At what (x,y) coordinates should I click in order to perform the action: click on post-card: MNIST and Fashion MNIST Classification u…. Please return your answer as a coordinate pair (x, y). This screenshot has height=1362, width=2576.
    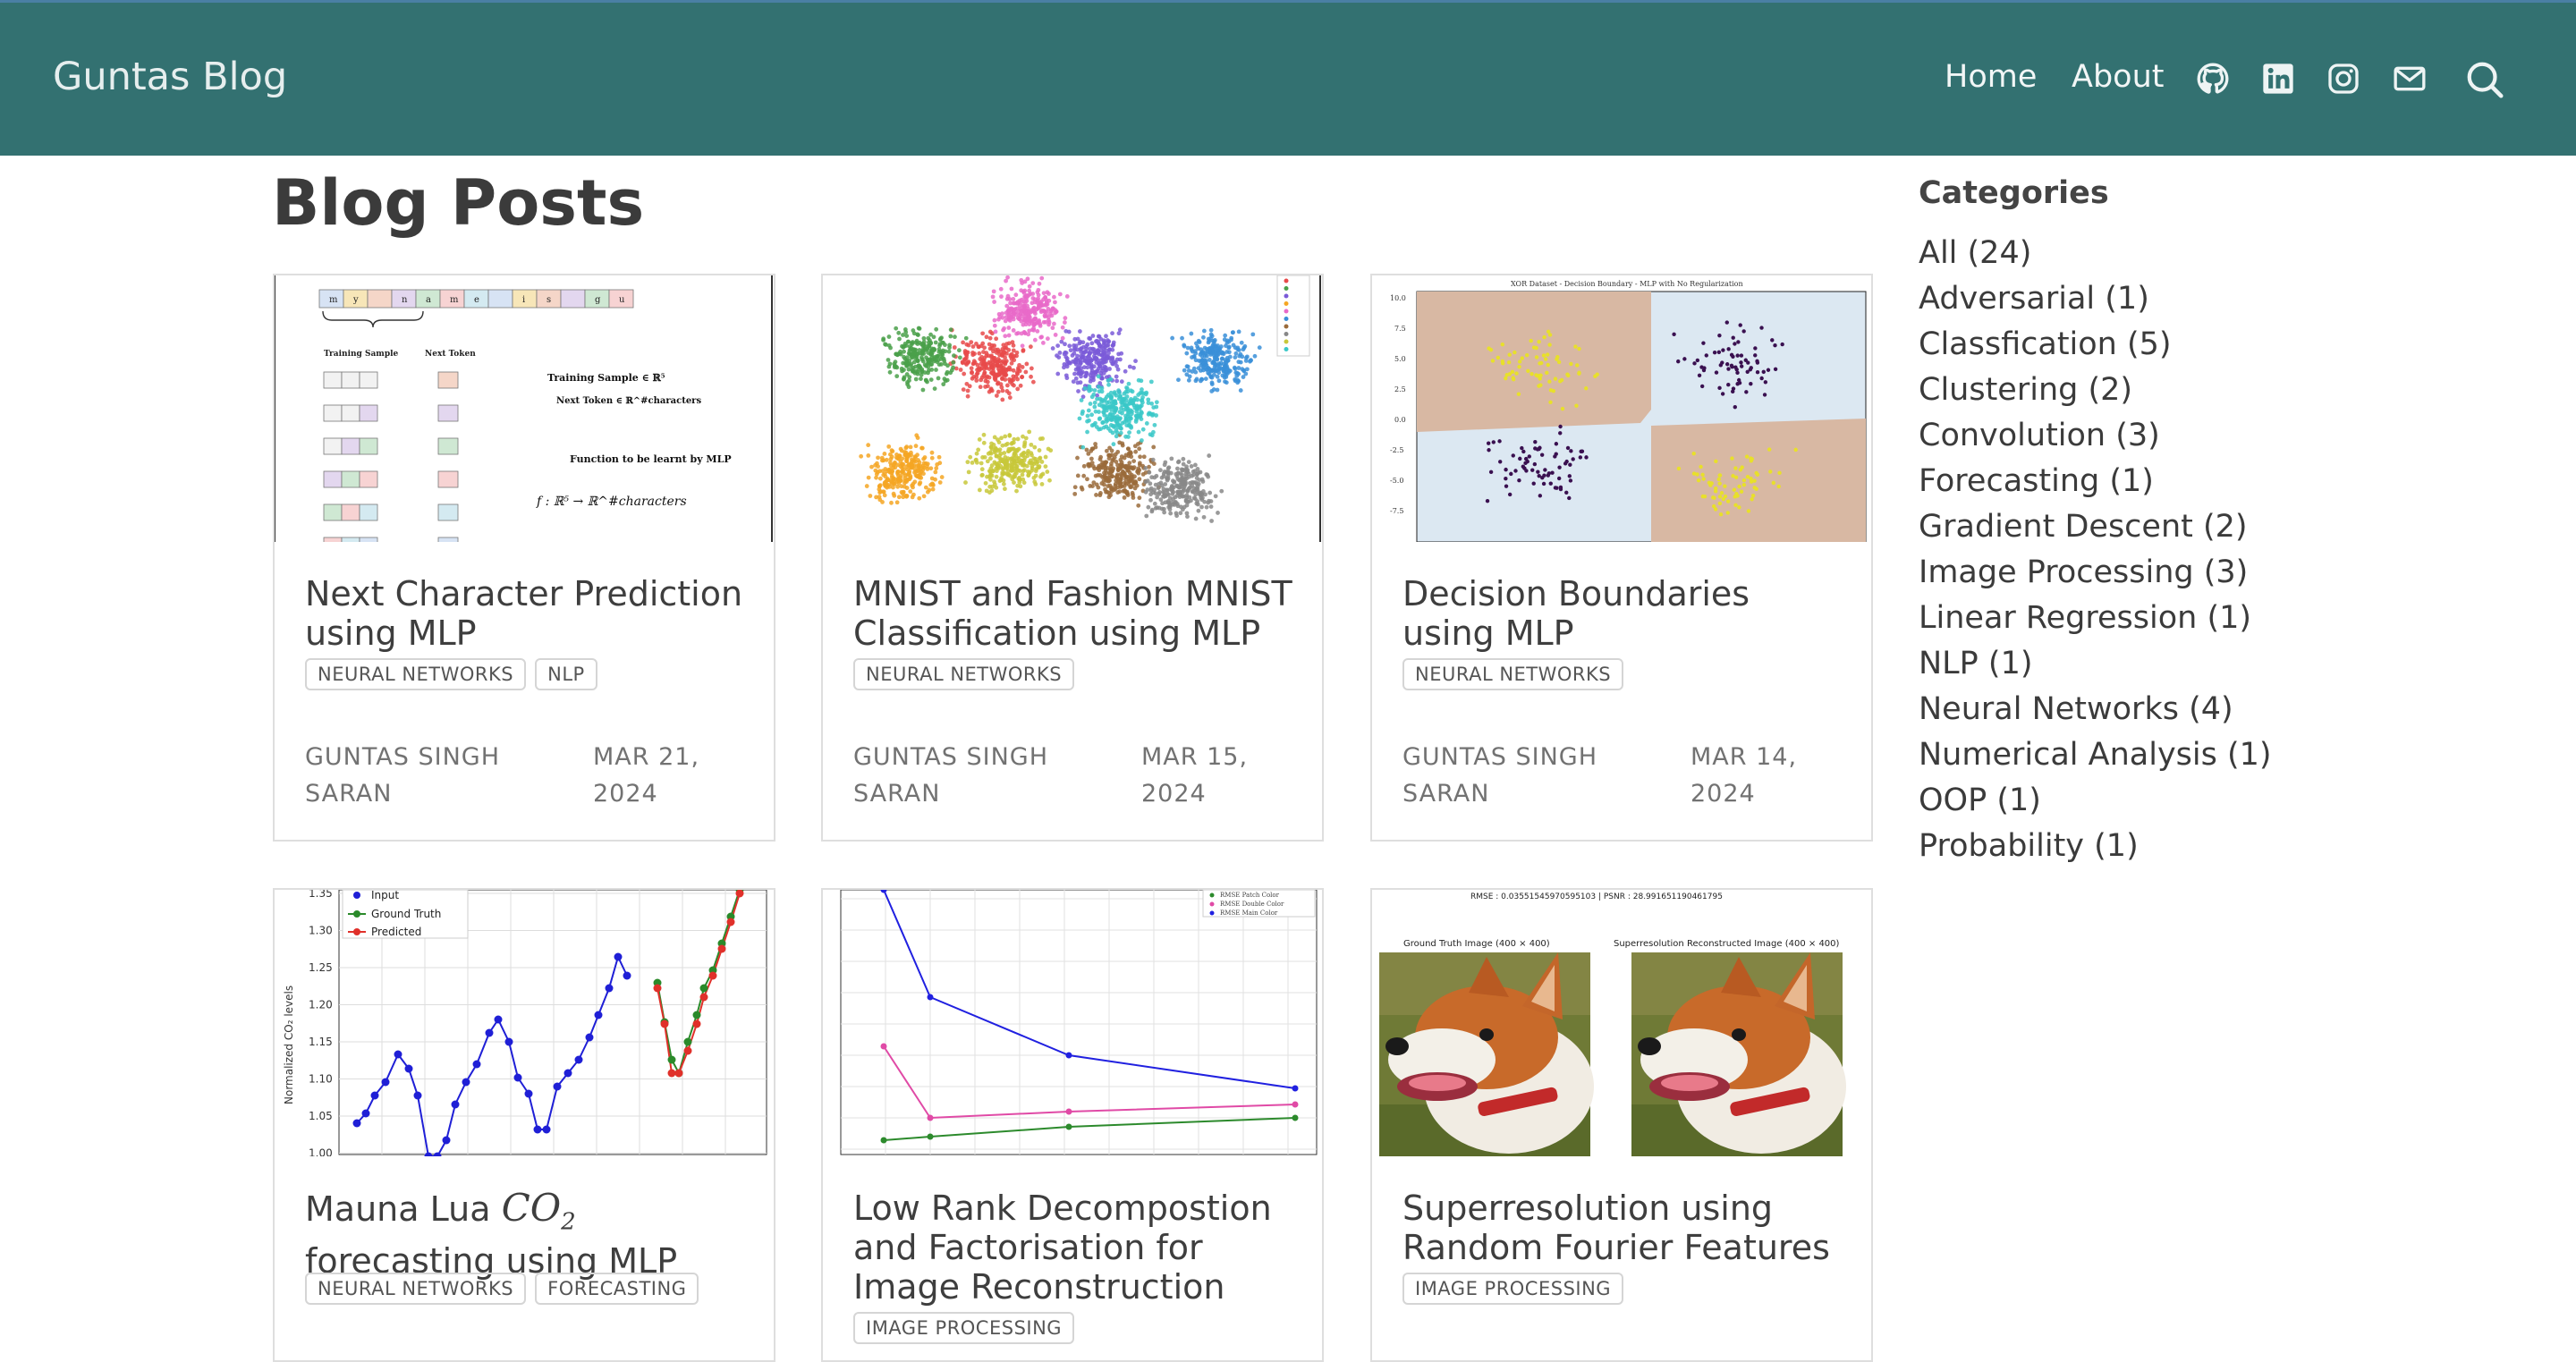
    Looking at the image, I should click on (1072, 558).